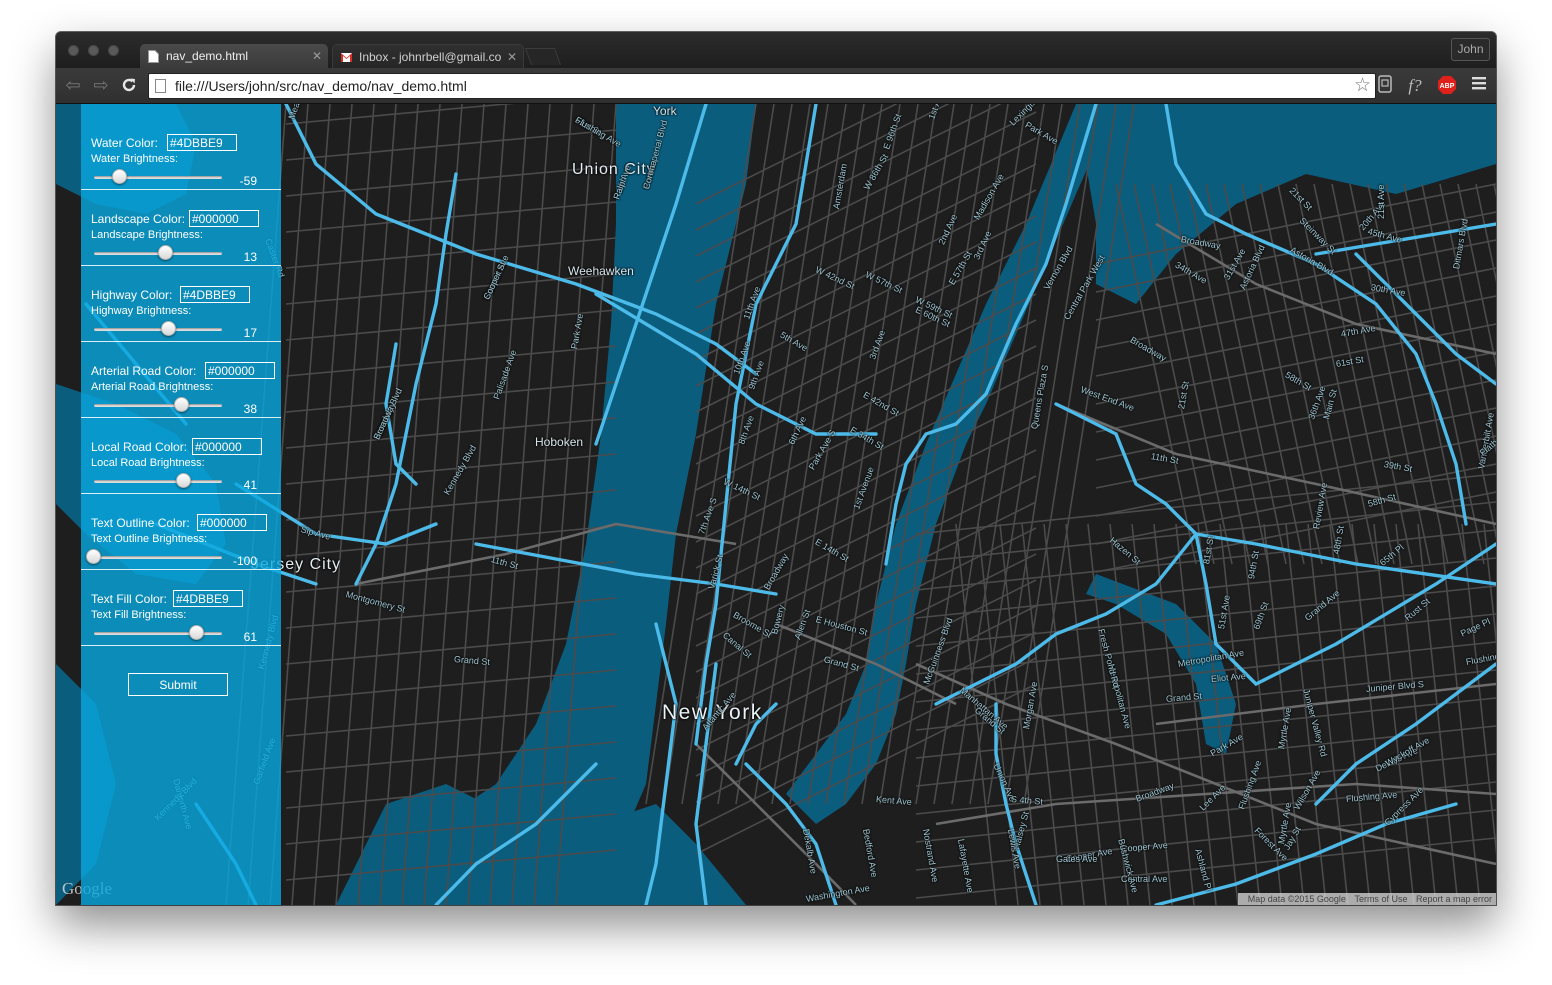 This screenshot has height=985, width=1552. Describe the element at coordinates (1077, 859) in the screenshot. I see `map-label-street: Gates Ave` at that location.